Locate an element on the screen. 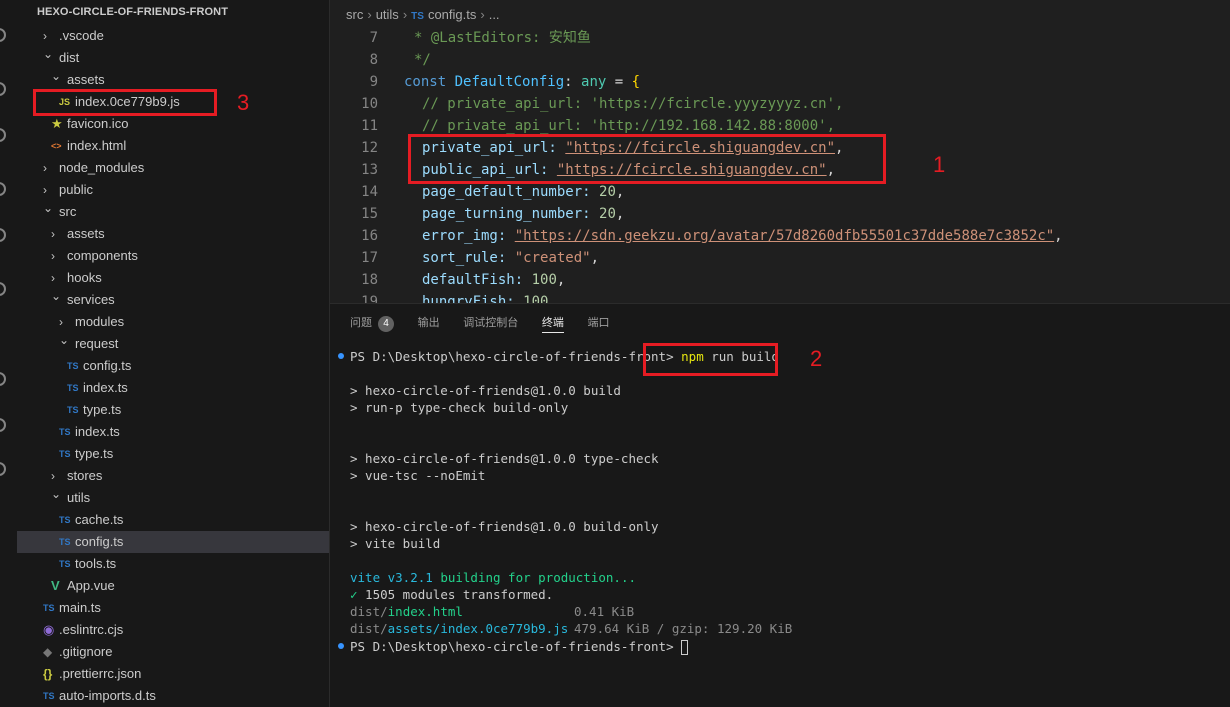 The height and width of the screenshot is (707, 1230). tree-item: ⌄ utils is located at coordinates (173, 498).